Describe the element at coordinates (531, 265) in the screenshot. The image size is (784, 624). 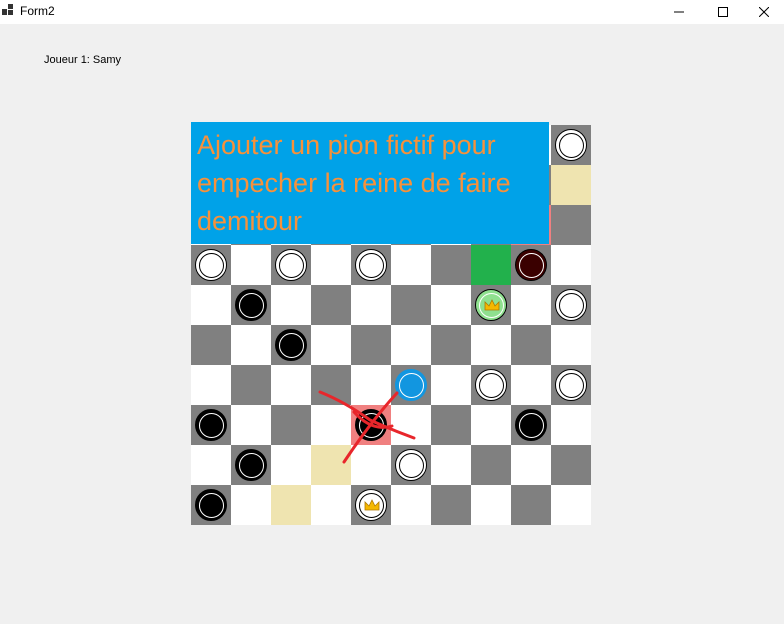
I see `maroon-piece` at that location.